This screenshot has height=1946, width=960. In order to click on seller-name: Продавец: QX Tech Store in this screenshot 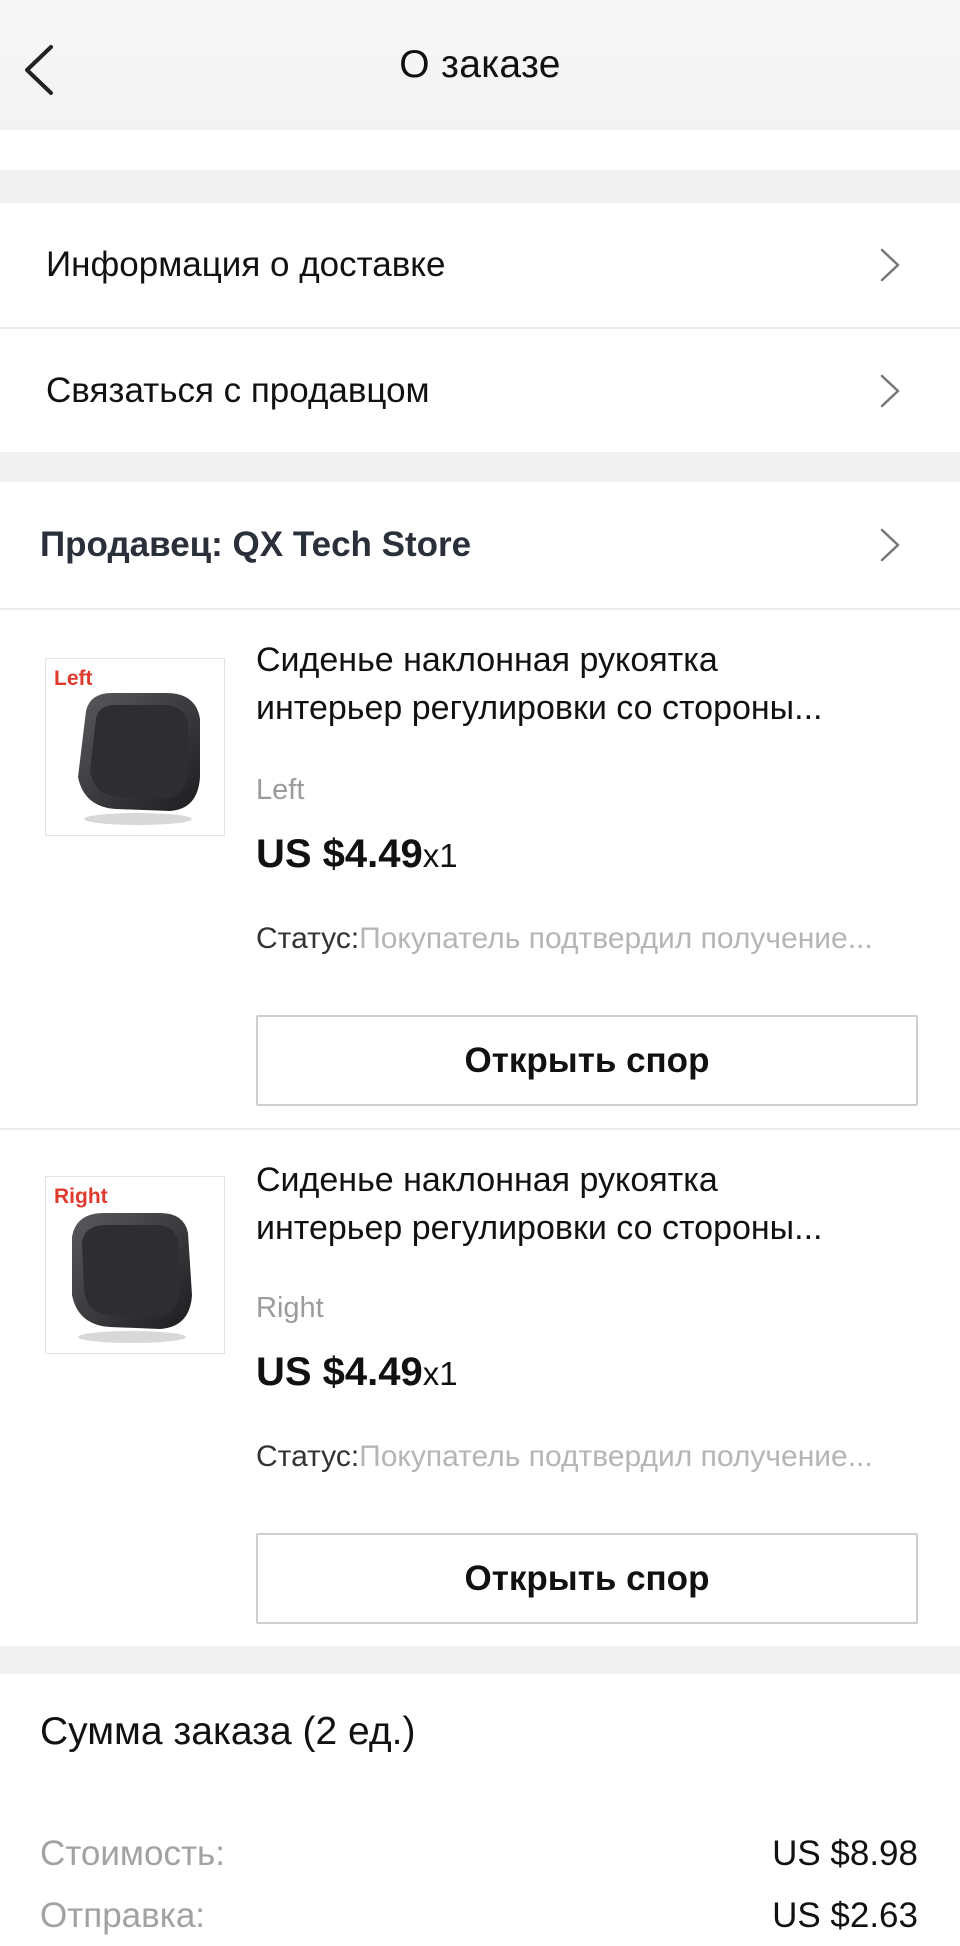, I will do `click(256, 544)`.